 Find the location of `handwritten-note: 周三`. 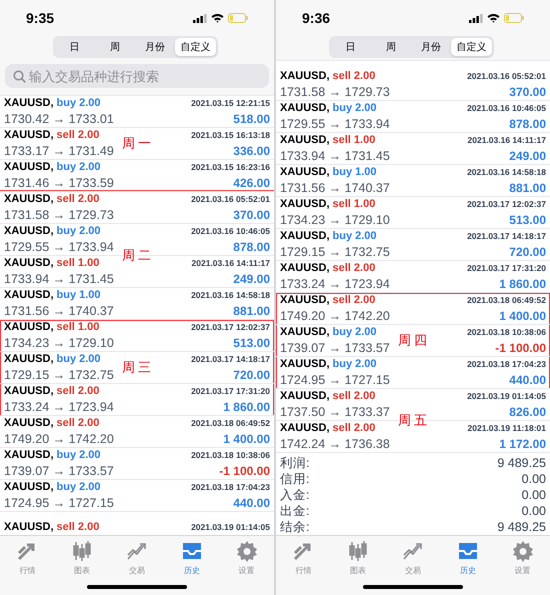

handwritten-note: 周三 is located at coordinates (138, 367).